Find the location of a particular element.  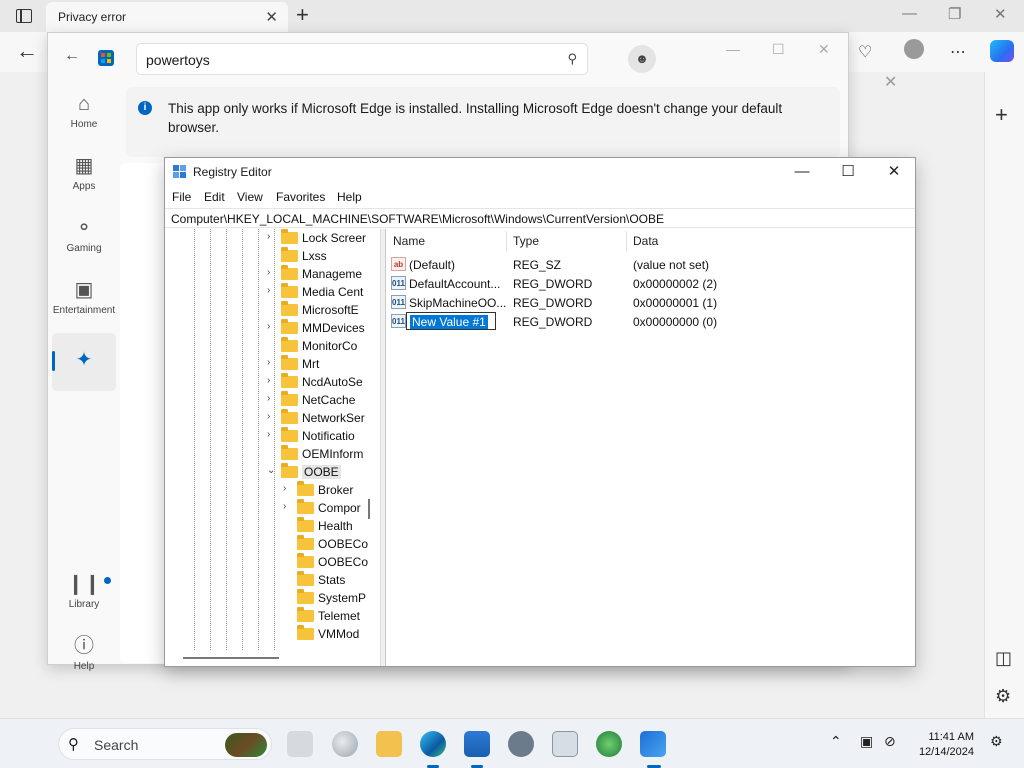

nav-label: Gaming is located at coordinates (84, 248).